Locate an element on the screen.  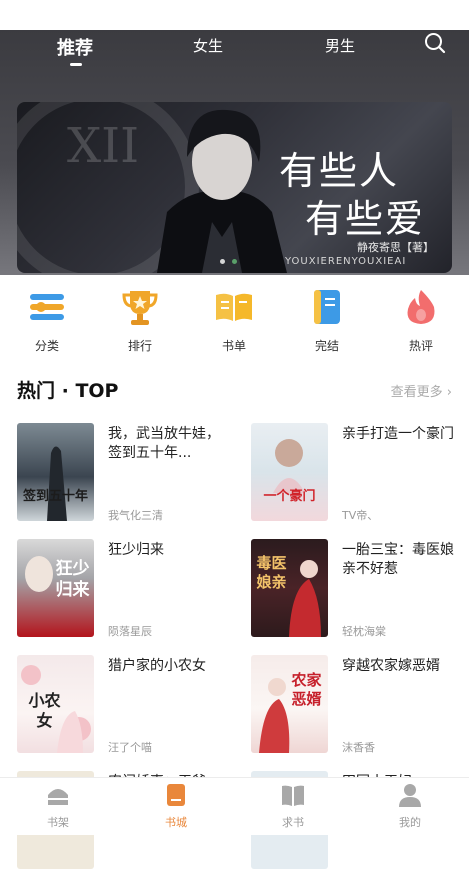
category-shortcuts: 分类 排行 书单 完结 热评 is located at coordinates (234, 320).